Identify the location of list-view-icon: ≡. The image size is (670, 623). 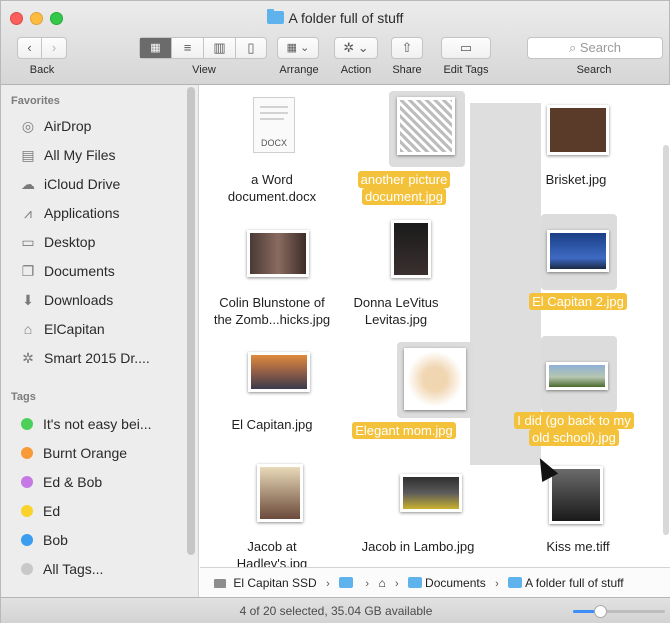
(188, 48).